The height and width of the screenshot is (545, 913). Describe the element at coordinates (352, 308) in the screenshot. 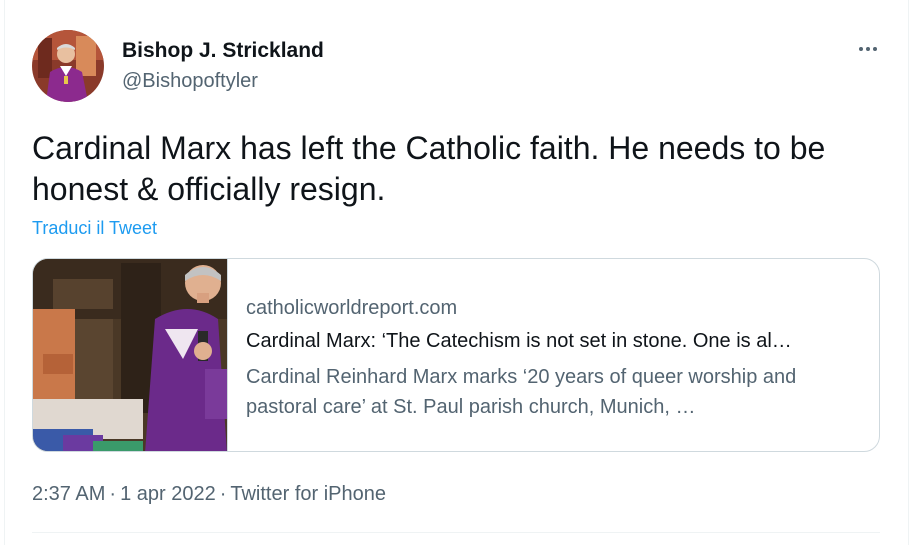

I see `card-domain: catholicworldreport.com` at that location.